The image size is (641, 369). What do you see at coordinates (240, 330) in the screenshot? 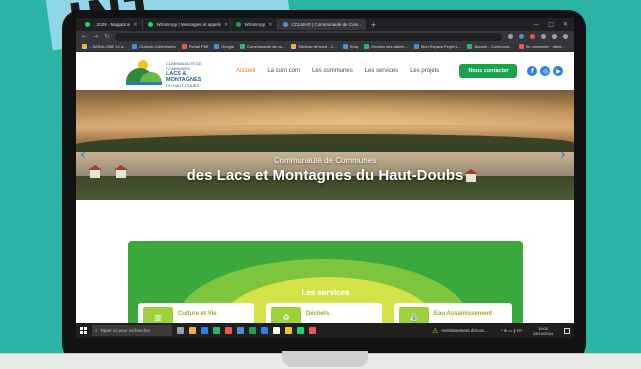
I see `word-icon` at bounding box center [240, 330].